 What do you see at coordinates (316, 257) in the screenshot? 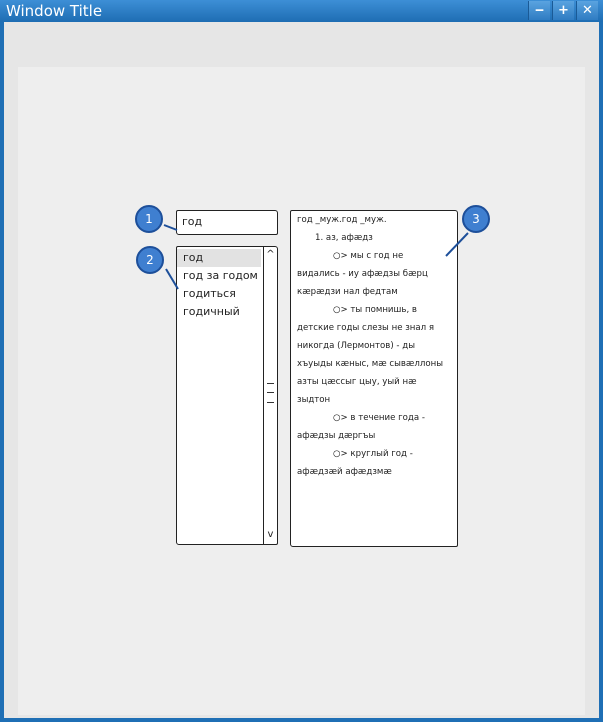
I see `callout-connectors` at bounding box center [316, 257].